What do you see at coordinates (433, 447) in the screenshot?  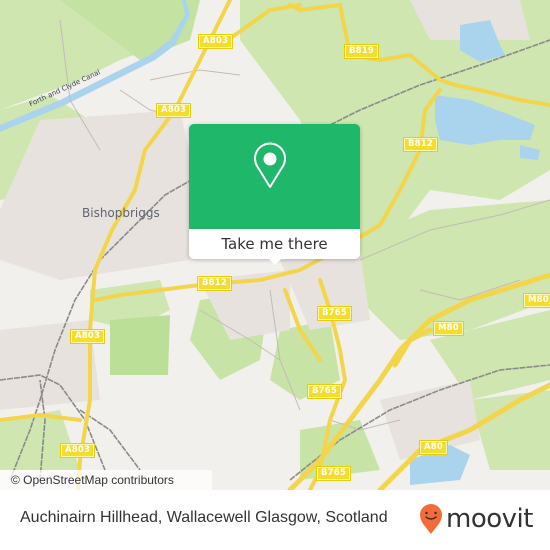 I see `road-label-a80: A80` at bounding box center [433, 447].